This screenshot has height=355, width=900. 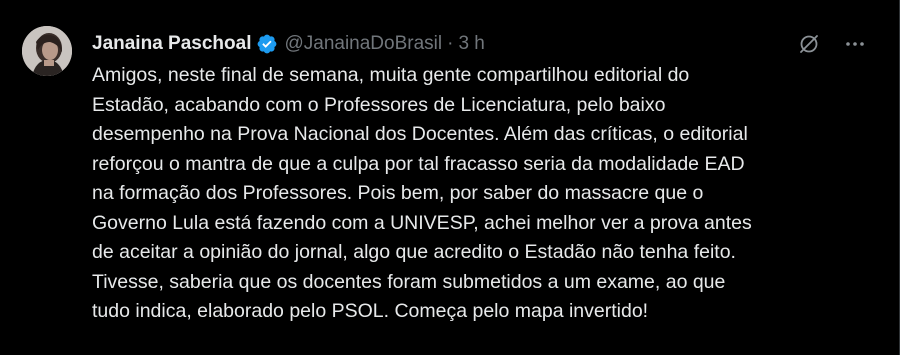 I want to click on avatar, so click(x=47, y=51).